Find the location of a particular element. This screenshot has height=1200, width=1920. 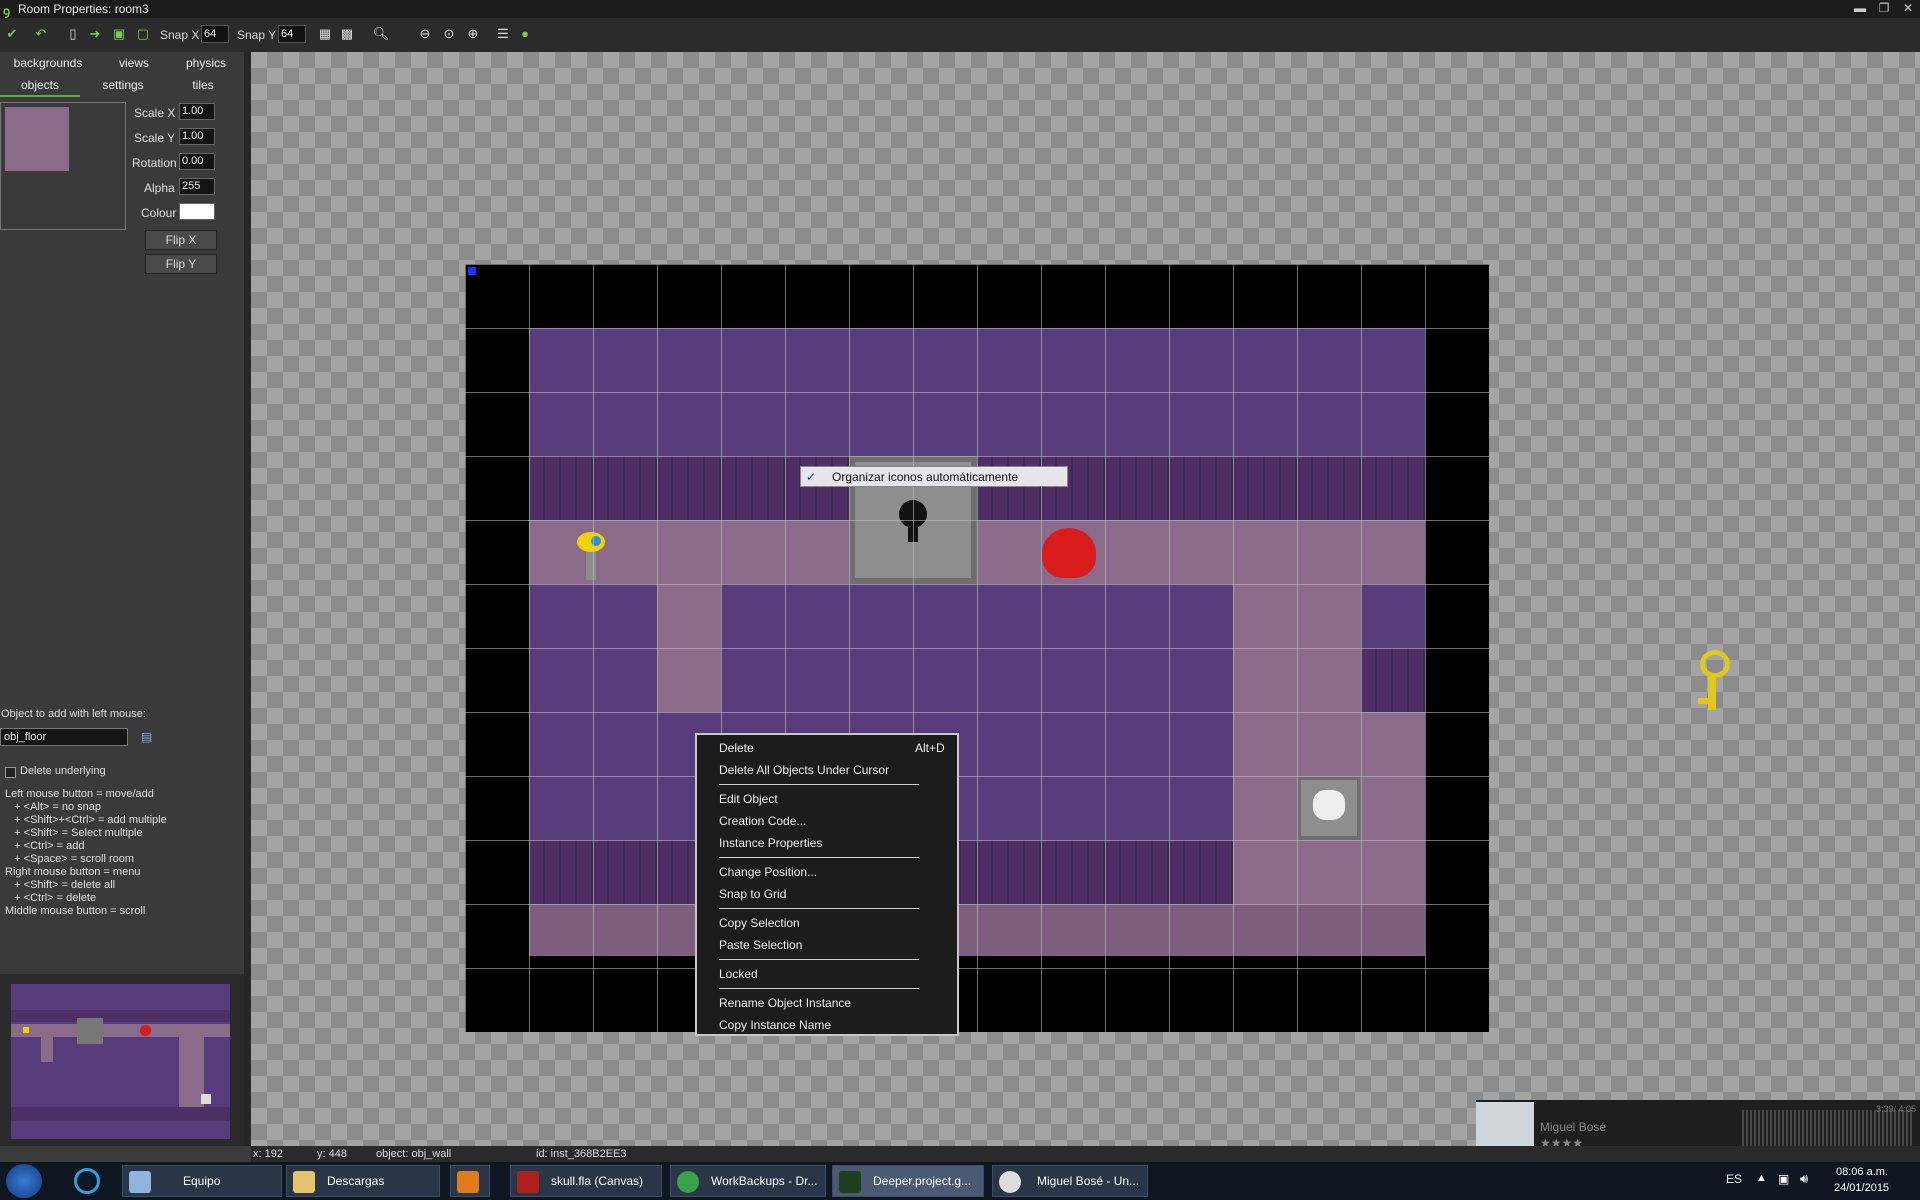

taskbar-item-media is located at coordinates (470, 1181).